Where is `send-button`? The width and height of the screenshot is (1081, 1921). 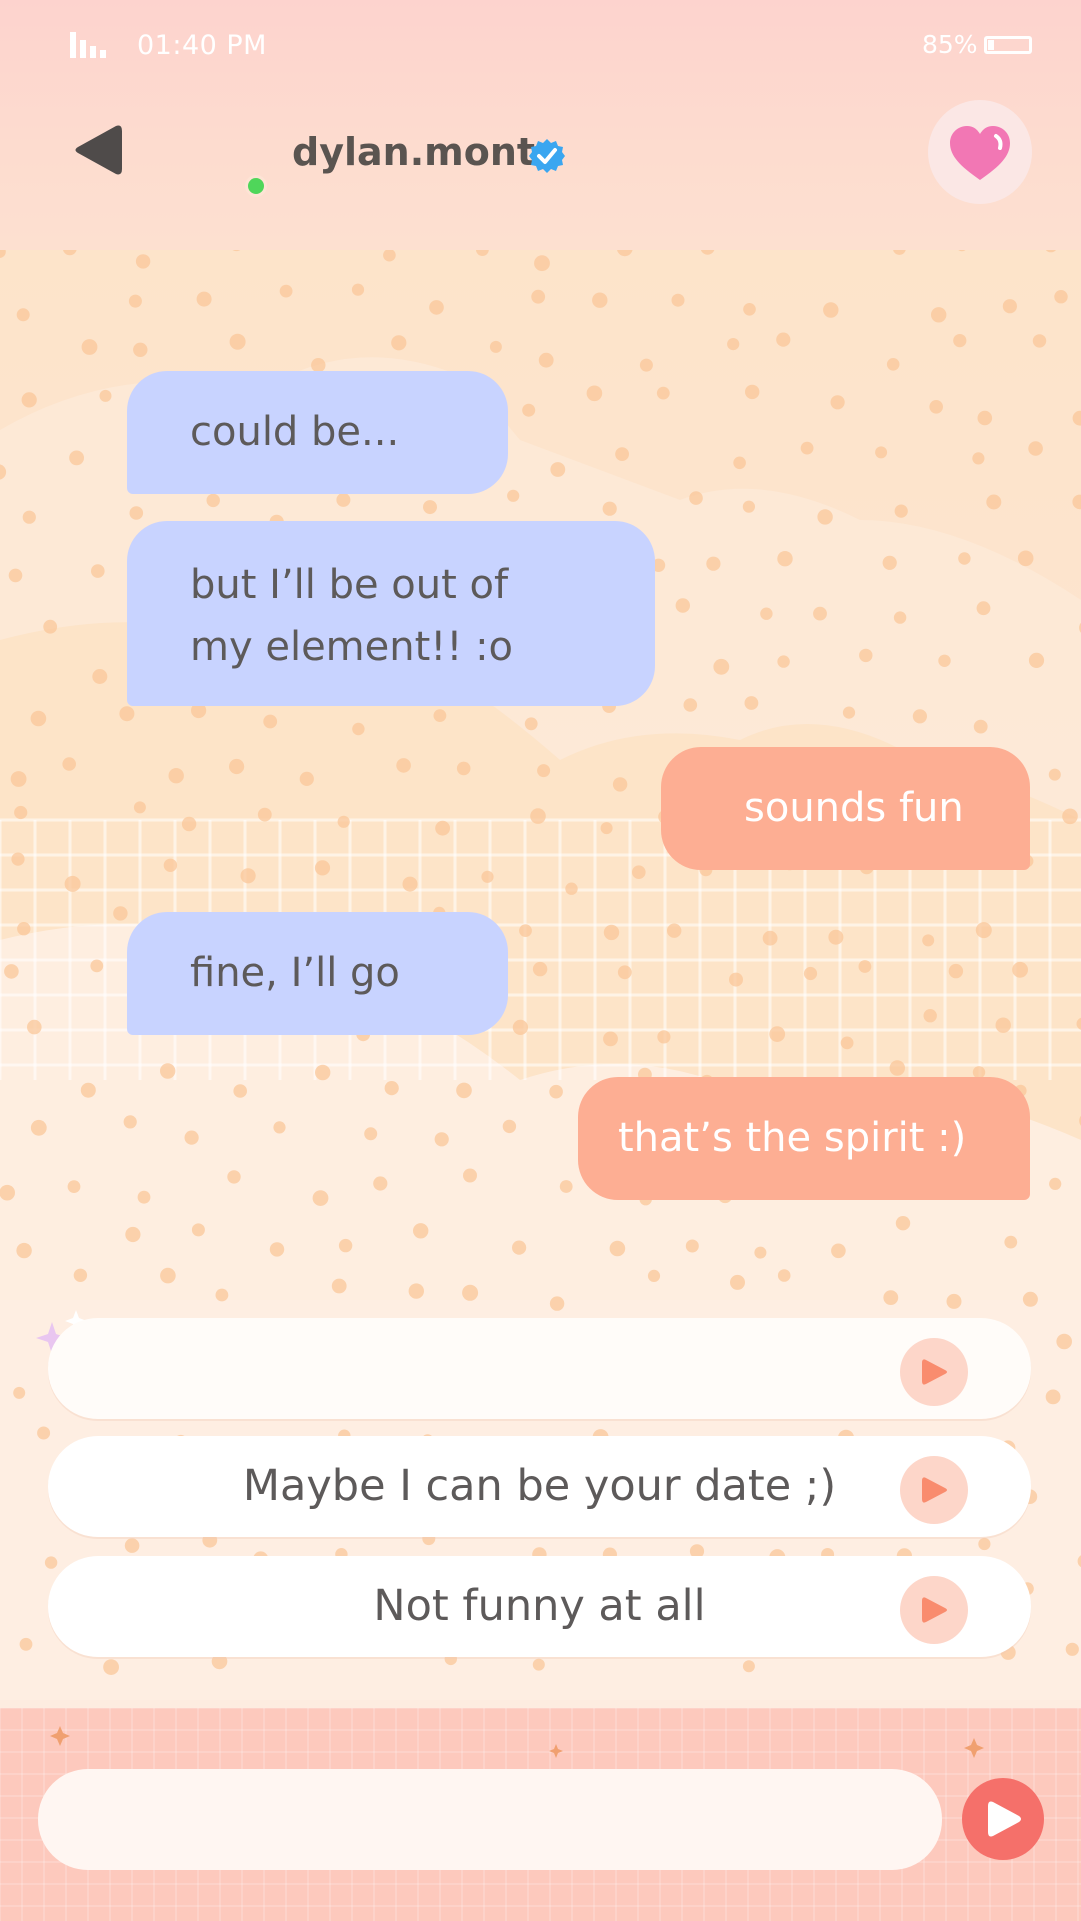 send-button is located at coordinates (1003, 1819).